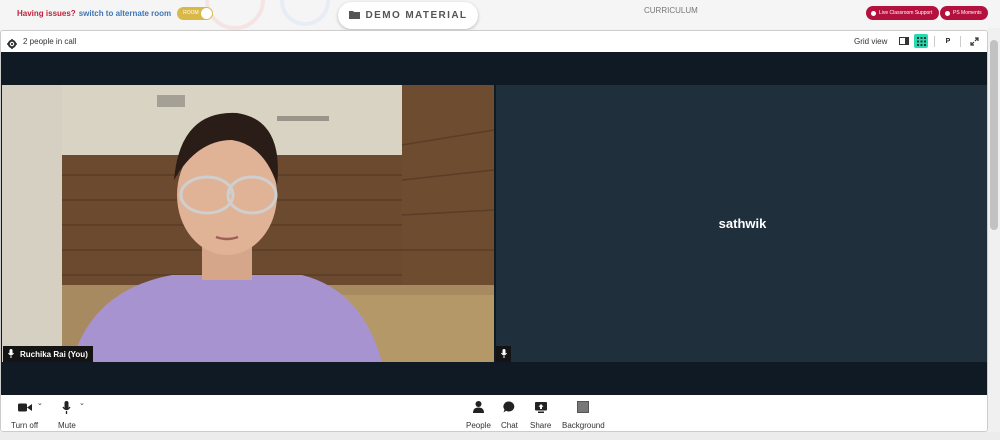  I want to click on people-button: People, so click(478, 415).